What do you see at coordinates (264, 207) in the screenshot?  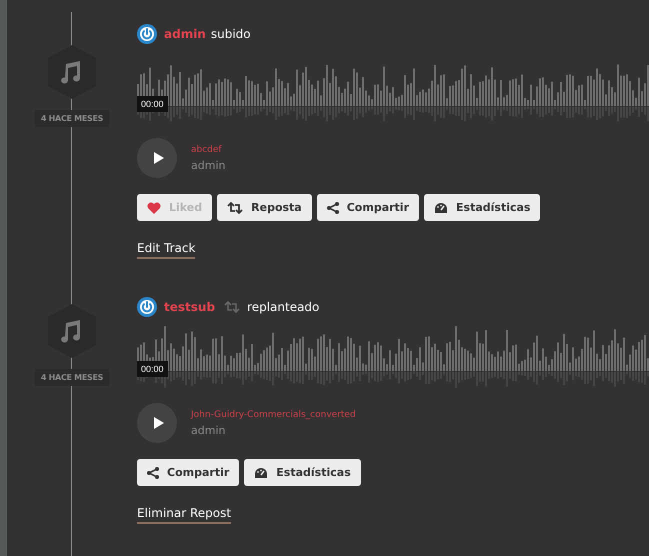 I see `repost-button: Reposta` at bounding box center [264, 207].